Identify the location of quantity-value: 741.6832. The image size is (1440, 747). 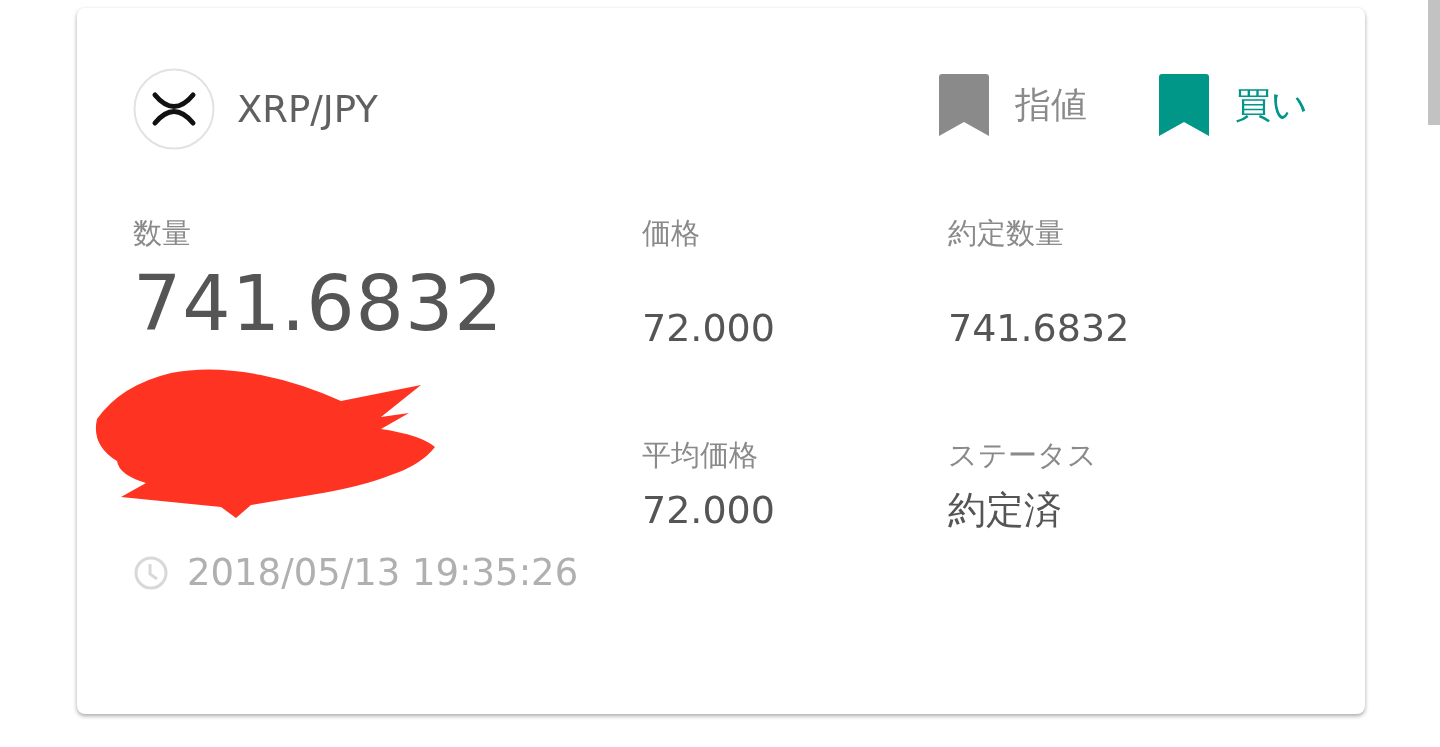
(319, 304).